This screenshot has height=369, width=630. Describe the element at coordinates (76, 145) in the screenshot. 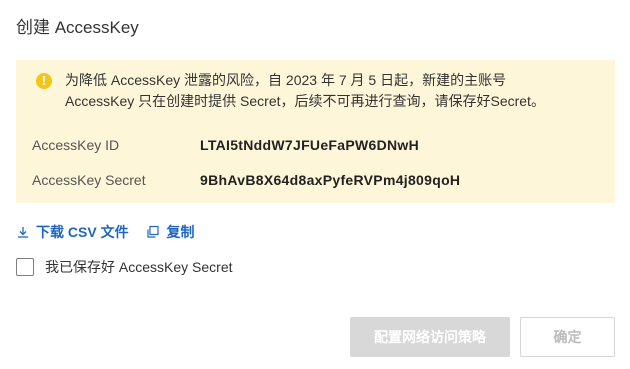

I see `accesskey-id-label: AccessKey ID` at that location.